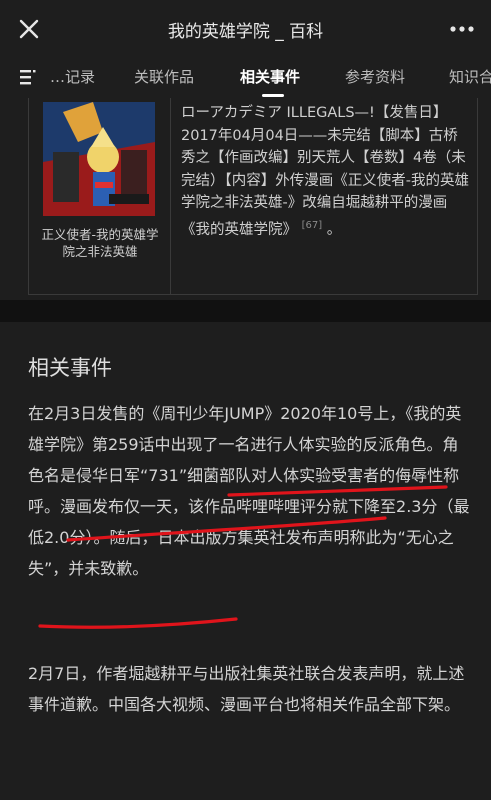 The width and height of the screenshot is (491, 800). Describe the element at coordinates (170, 196) in the screenshot. I see `card-divider` at that location.